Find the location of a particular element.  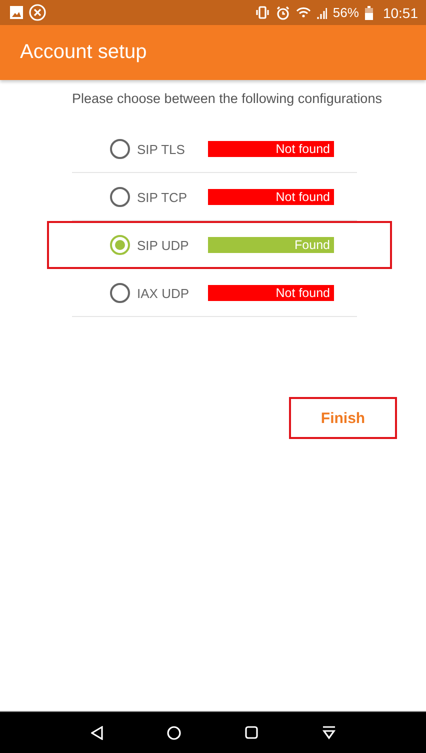

alarm-icon is located at coordinates (283, 13).